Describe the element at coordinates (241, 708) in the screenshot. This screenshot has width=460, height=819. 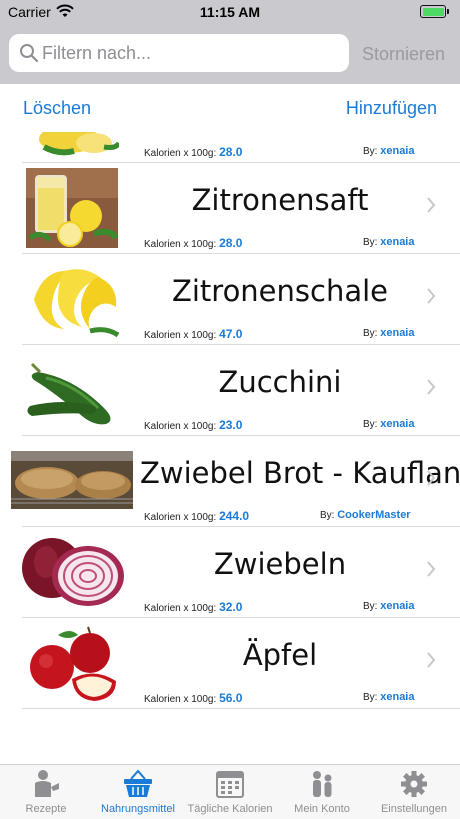
I see `row-separator` at that location.